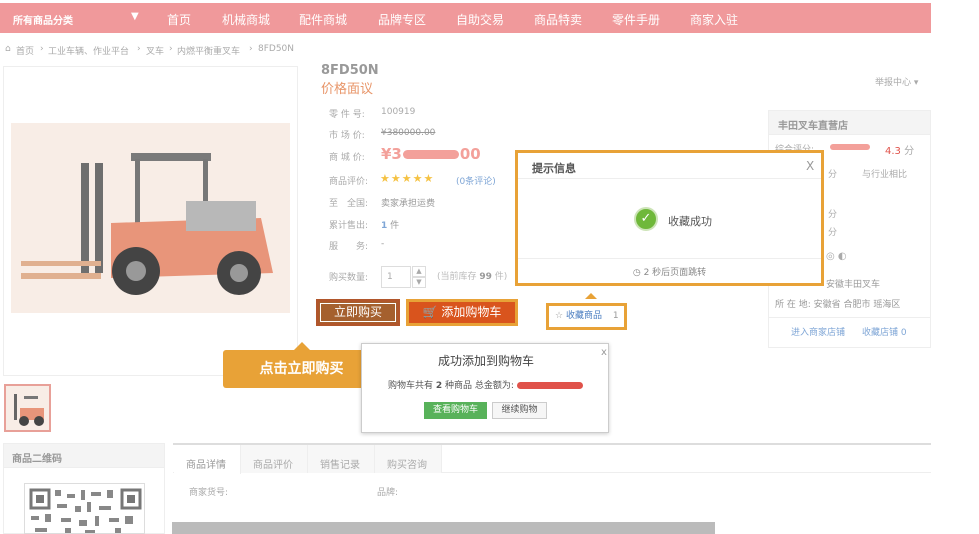  What do you see at coordinates (347, 158) in the screenshot?
I see `mall-price-label: 商 城 价:` at bounding box center [347, 158].